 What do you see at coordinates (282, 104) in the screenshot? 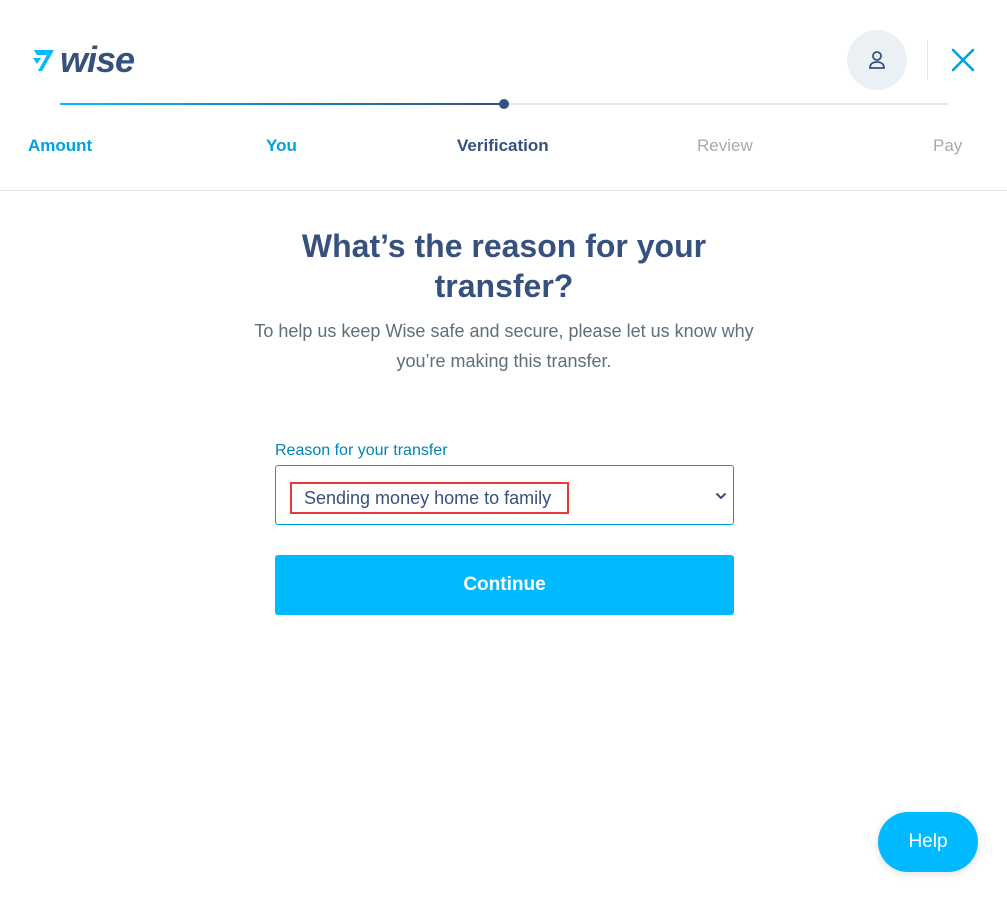
I see `progress-fill` at bounding box center [282, 104].